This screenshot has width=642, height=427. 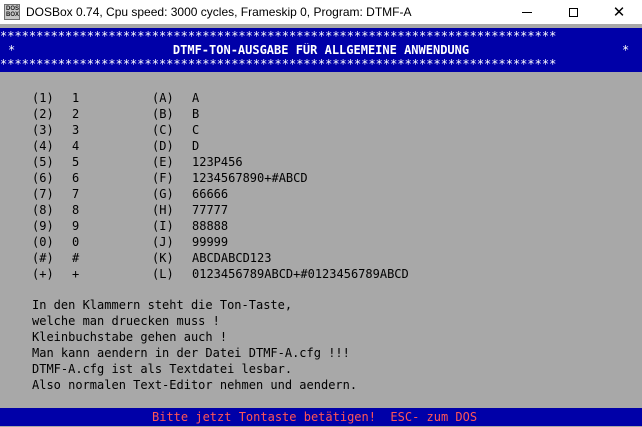 I want to click on key-label: (F), so click(x=163, y=178).